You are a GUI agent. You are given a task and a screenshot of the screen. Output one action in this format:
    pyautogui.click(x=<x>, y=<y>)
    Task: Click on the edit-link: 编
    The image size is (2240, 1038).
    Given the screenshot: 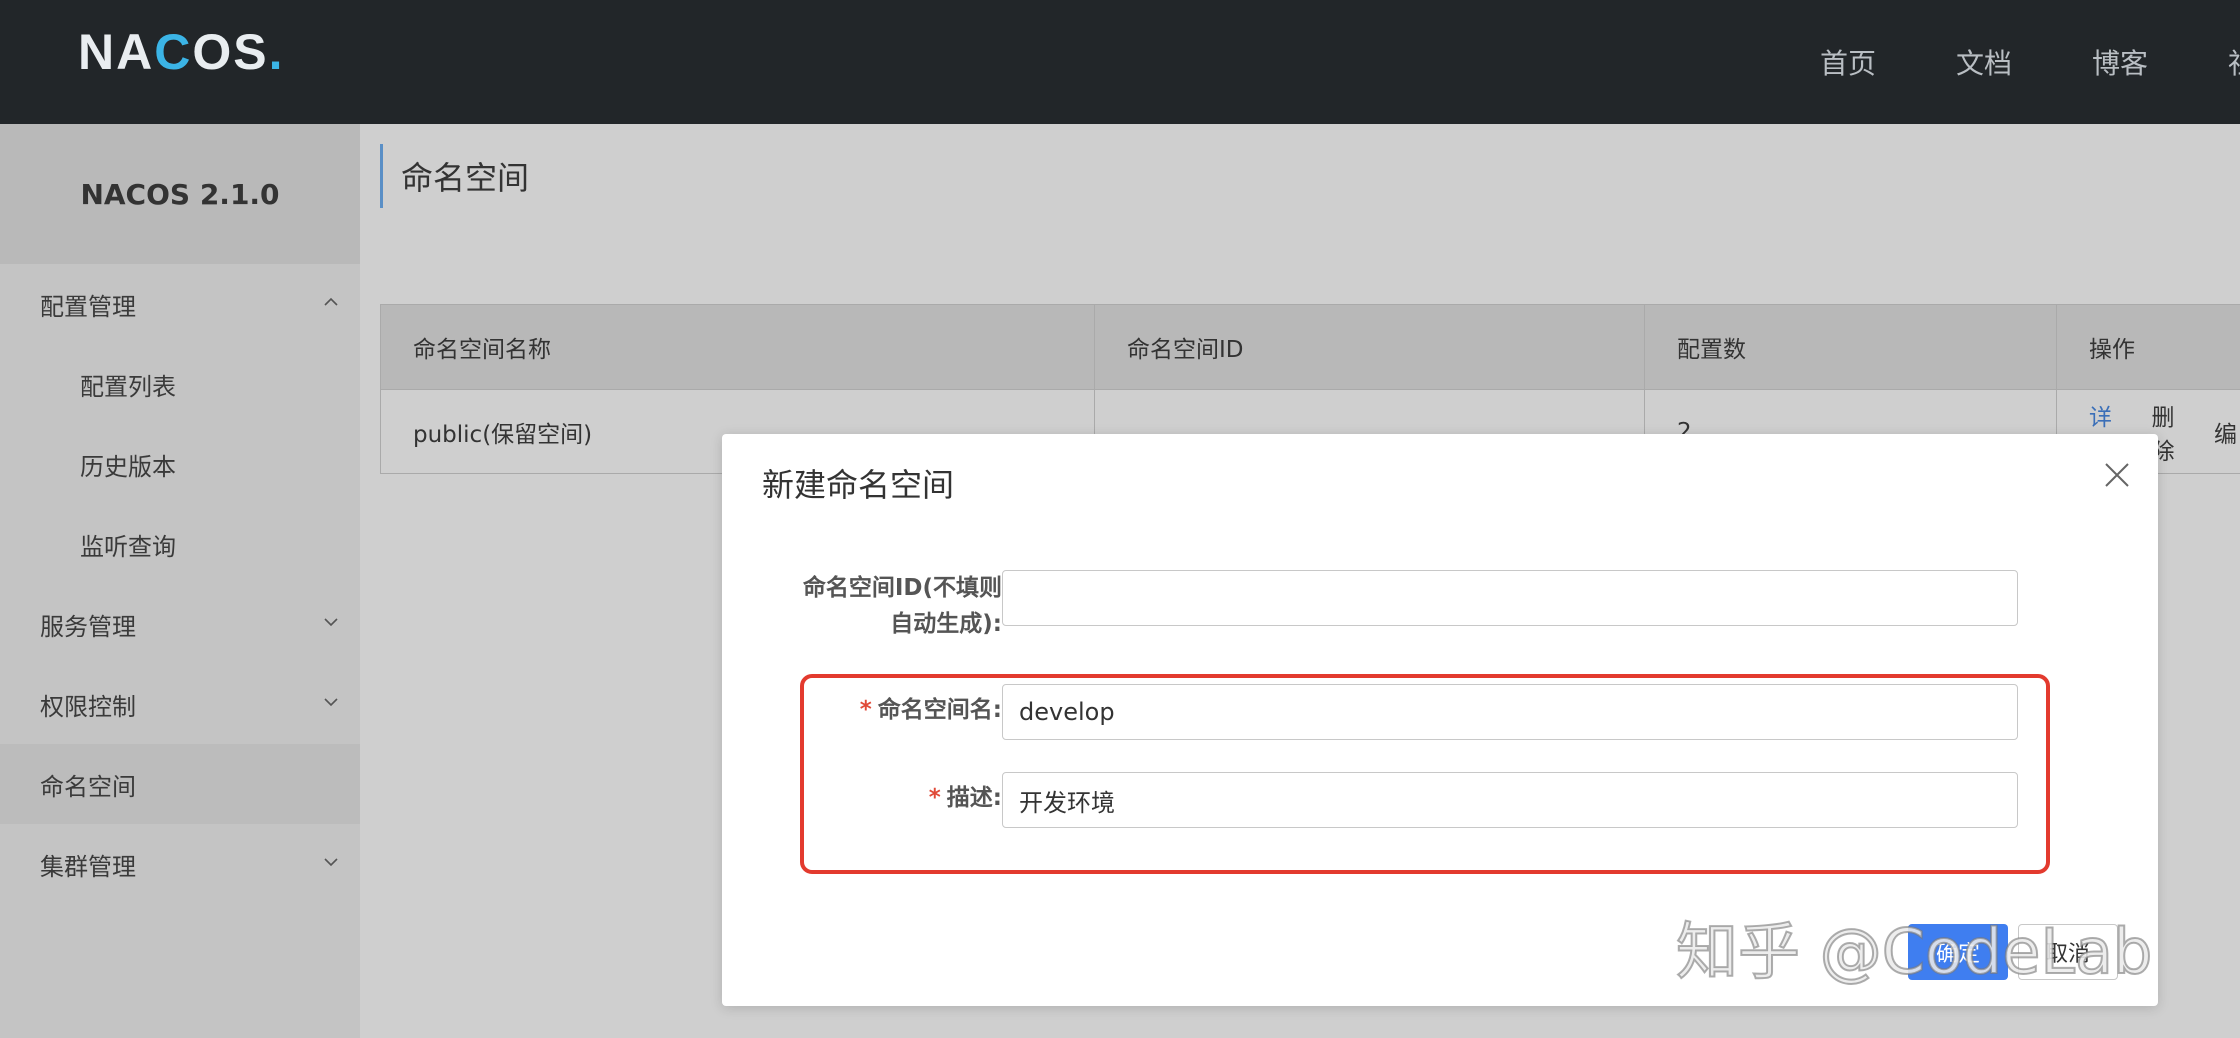 What is the action you would take?
    pyautogui.click(x=2225, y=432)
    